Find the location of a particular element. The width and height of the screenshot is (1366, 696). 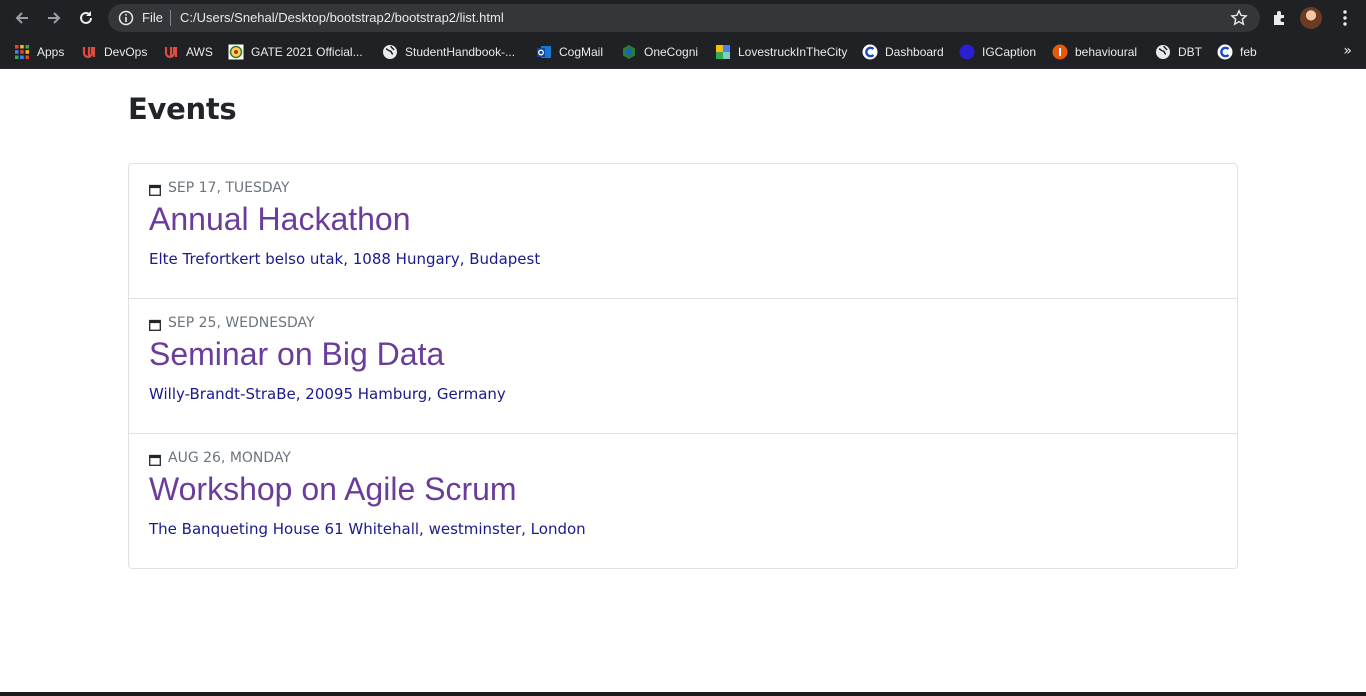

gate-icon is located at coordinates (236, 52).